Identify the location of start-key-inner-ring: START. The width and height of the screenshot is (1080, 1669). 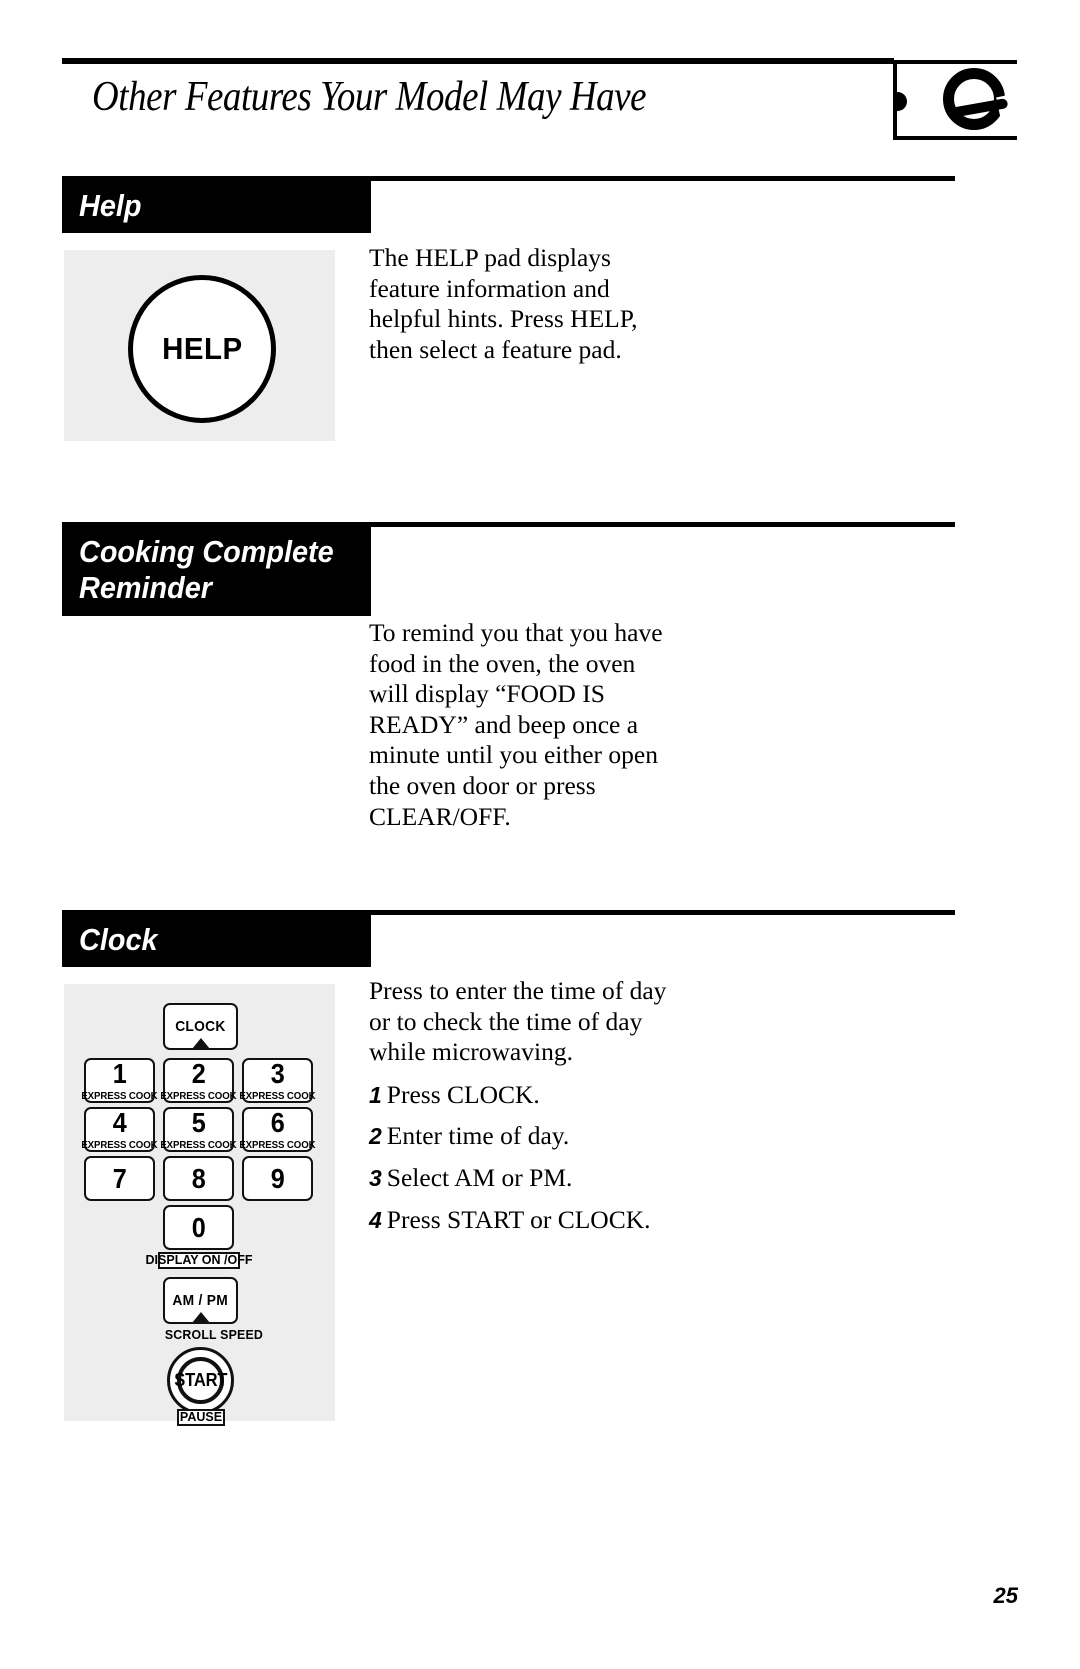
(200, 1380).